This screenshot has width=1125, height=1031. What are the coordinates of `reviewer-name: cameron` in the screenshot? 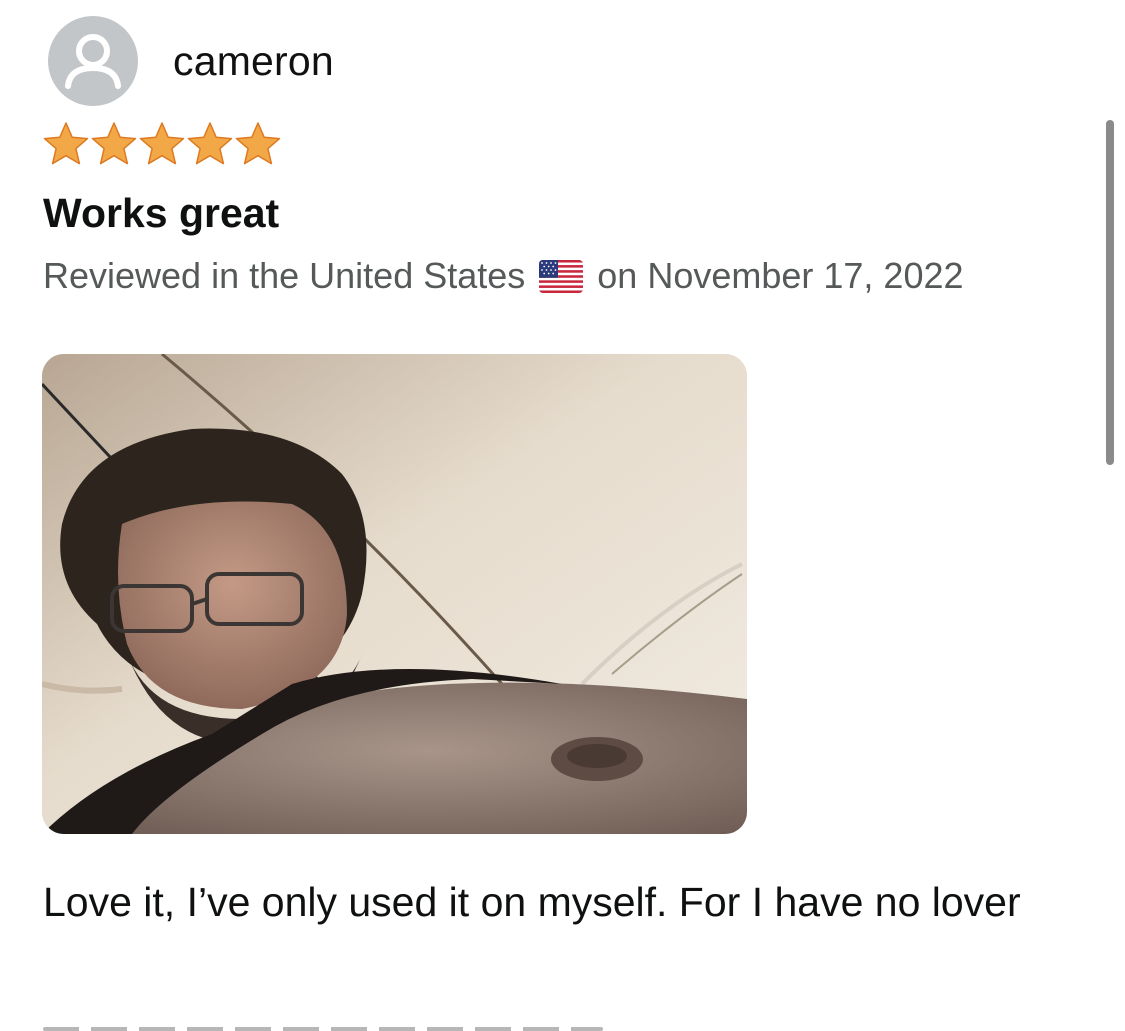 It's located at (253, 61).